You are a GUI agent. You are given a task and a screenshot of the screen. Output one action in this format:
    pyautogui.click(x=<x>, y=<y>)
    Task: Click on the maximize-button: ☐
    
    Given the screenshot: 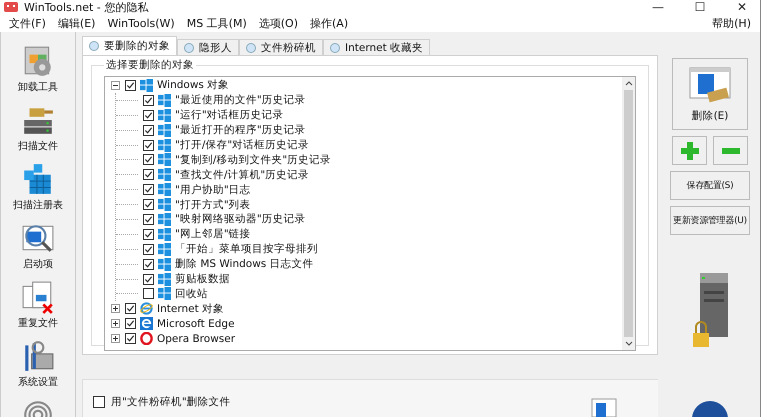 What is the action you would take?
    pyautogui.click(x=700, y=7)
    